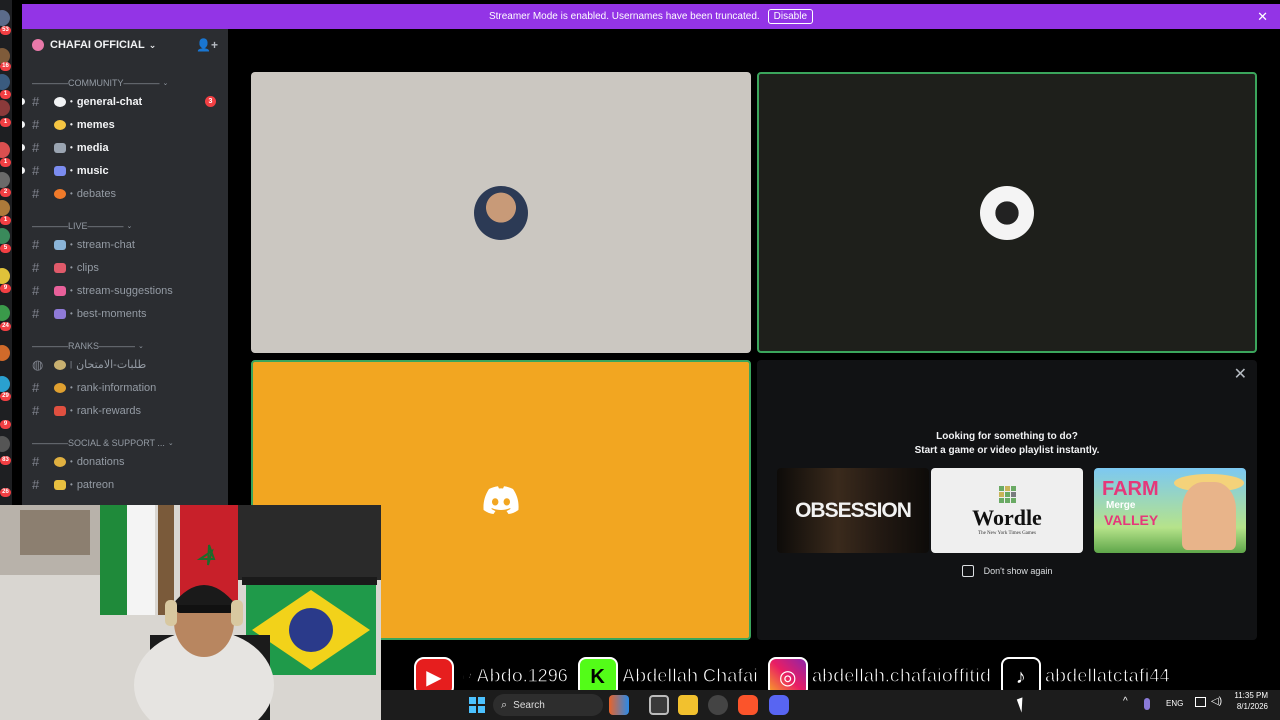 The image size is (1280, 720). What do you see at coordinates (1007, 436) in the screenshot?
I see `activity-headline: Looking for something to do?` at bounding box center [1007, 436].